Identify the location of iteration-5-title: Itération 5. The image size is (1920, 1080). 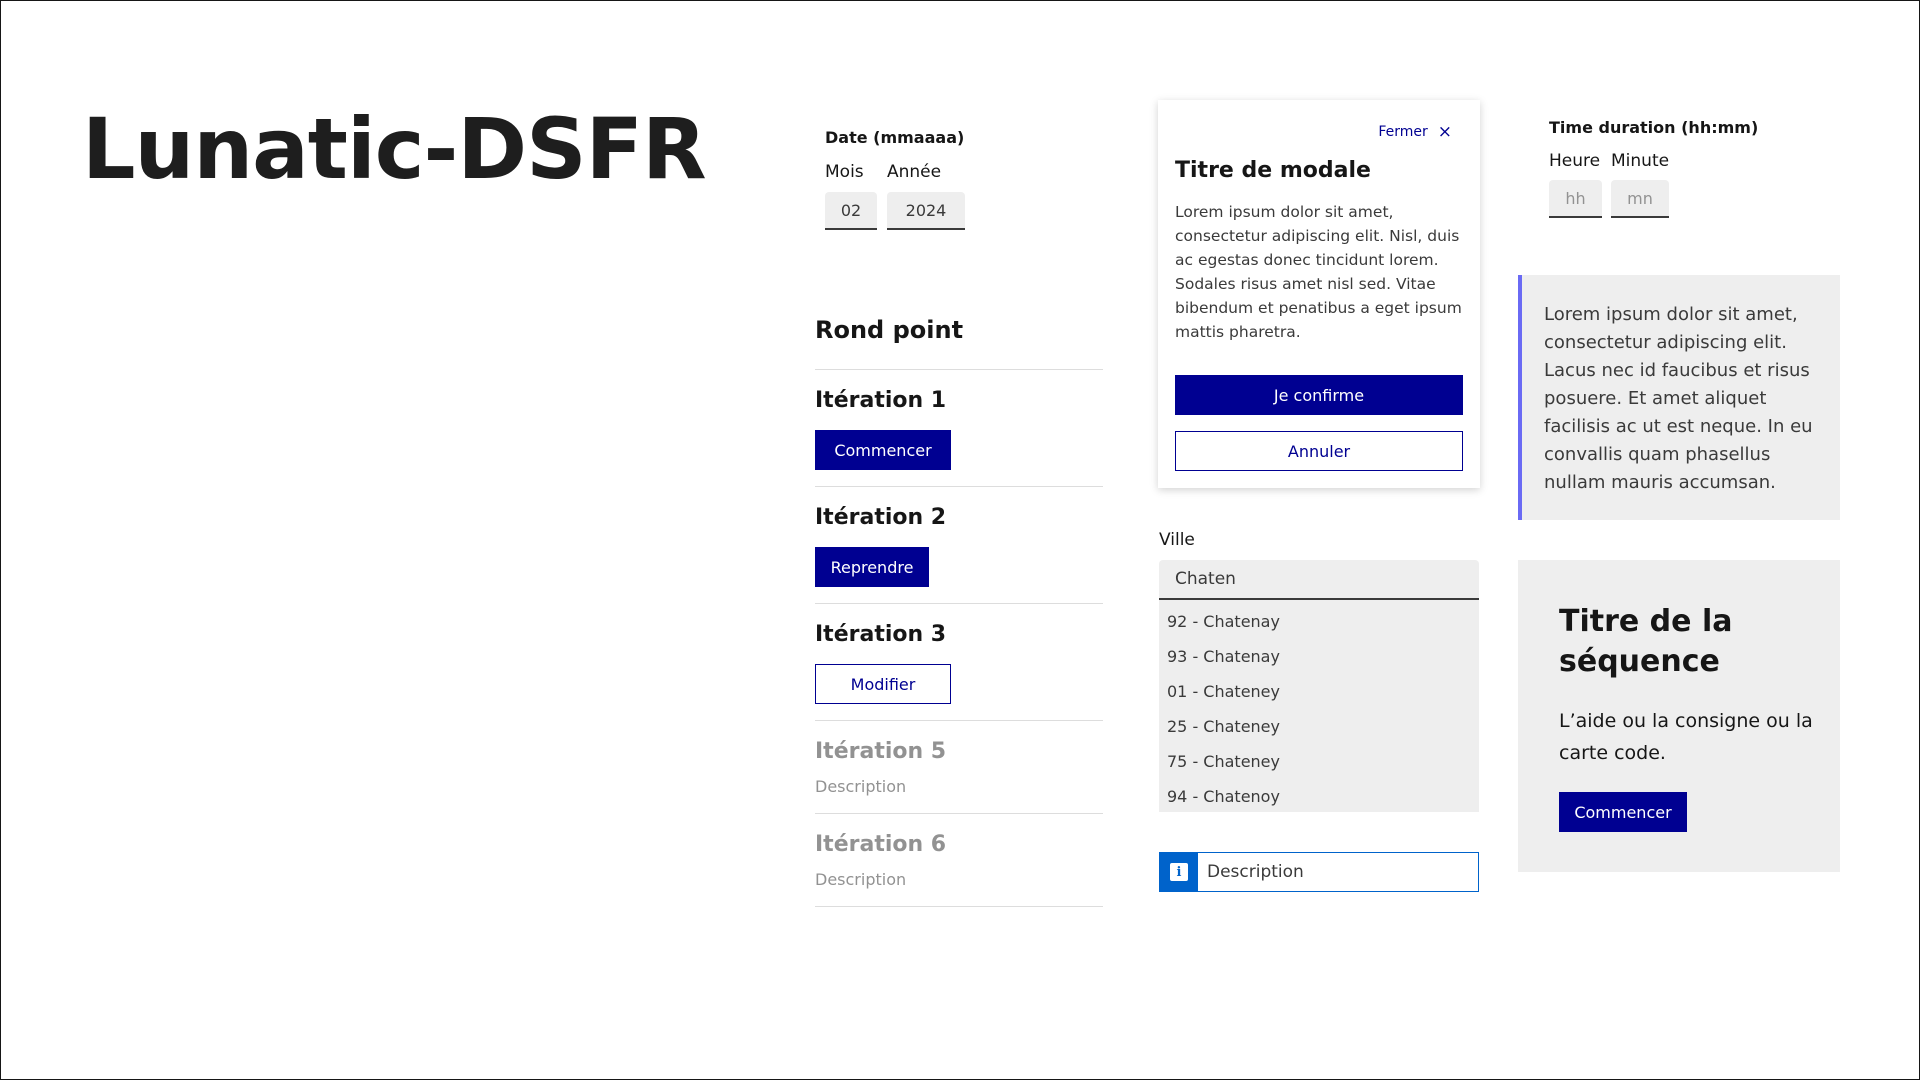
(881, 751).